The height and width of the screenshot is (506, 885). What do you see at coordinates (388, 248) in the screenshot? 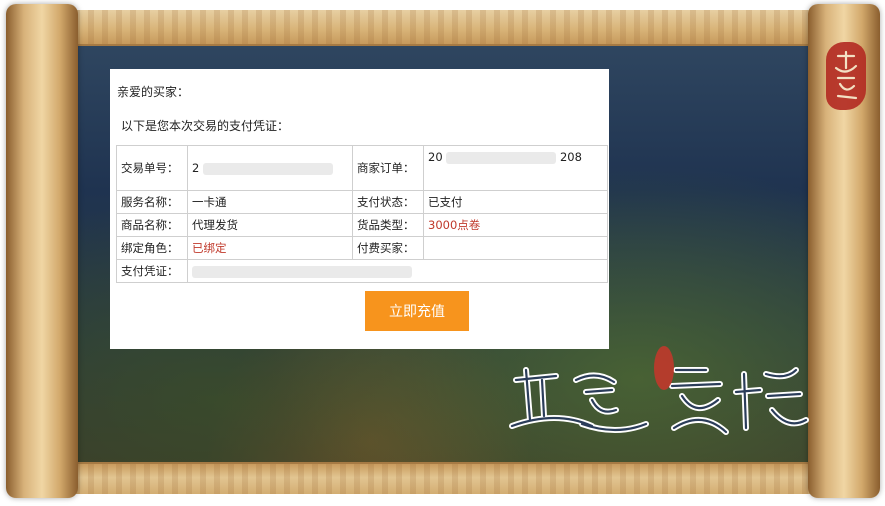
I see `paying-buyer-label: 付费买家：` at bounding box center [388, 248].